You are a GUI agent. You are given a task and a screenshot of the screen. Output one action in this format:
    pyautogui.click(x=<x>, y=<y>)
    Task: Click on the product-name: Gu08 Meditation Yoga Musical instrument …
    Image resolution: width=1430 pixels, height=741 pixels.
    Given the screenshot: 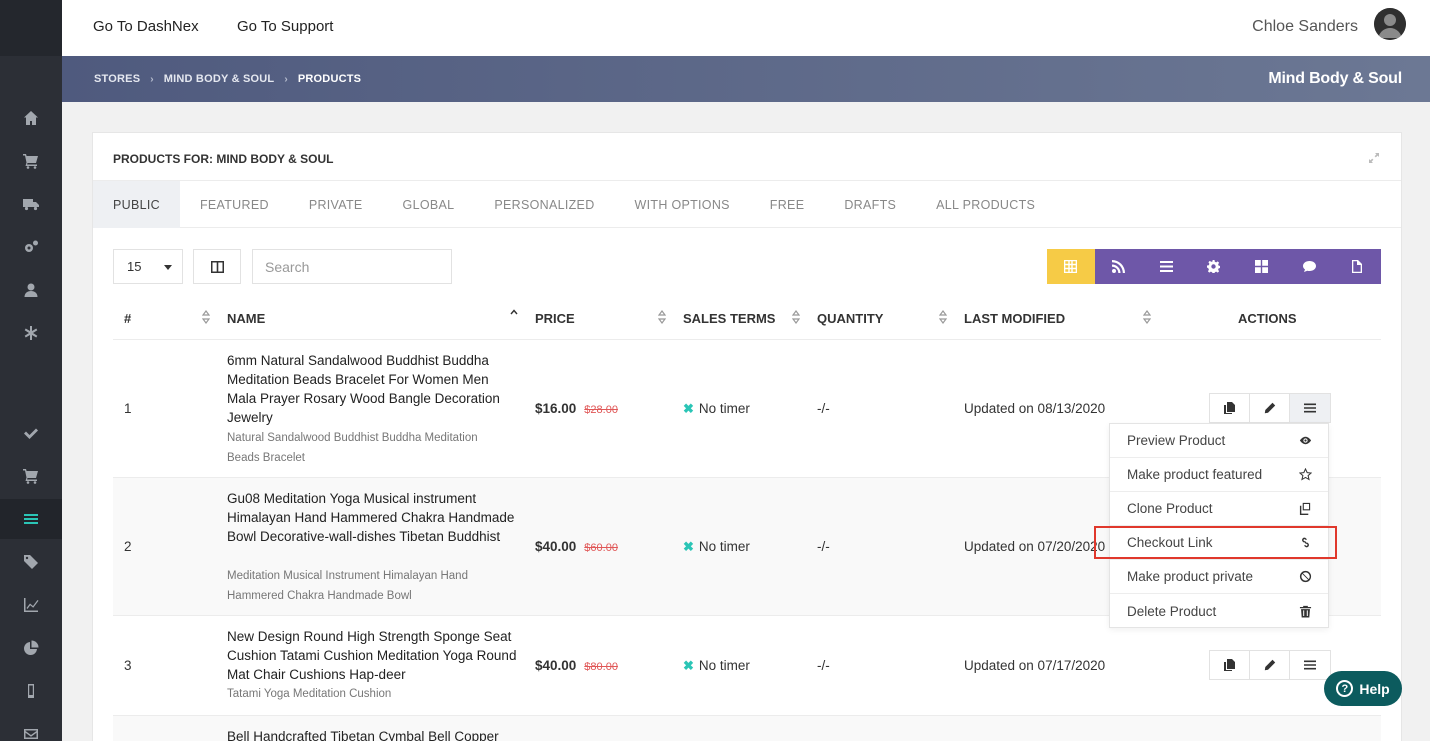 What is the action you would take?
    pyautogui.click(x=372, y=517)
    